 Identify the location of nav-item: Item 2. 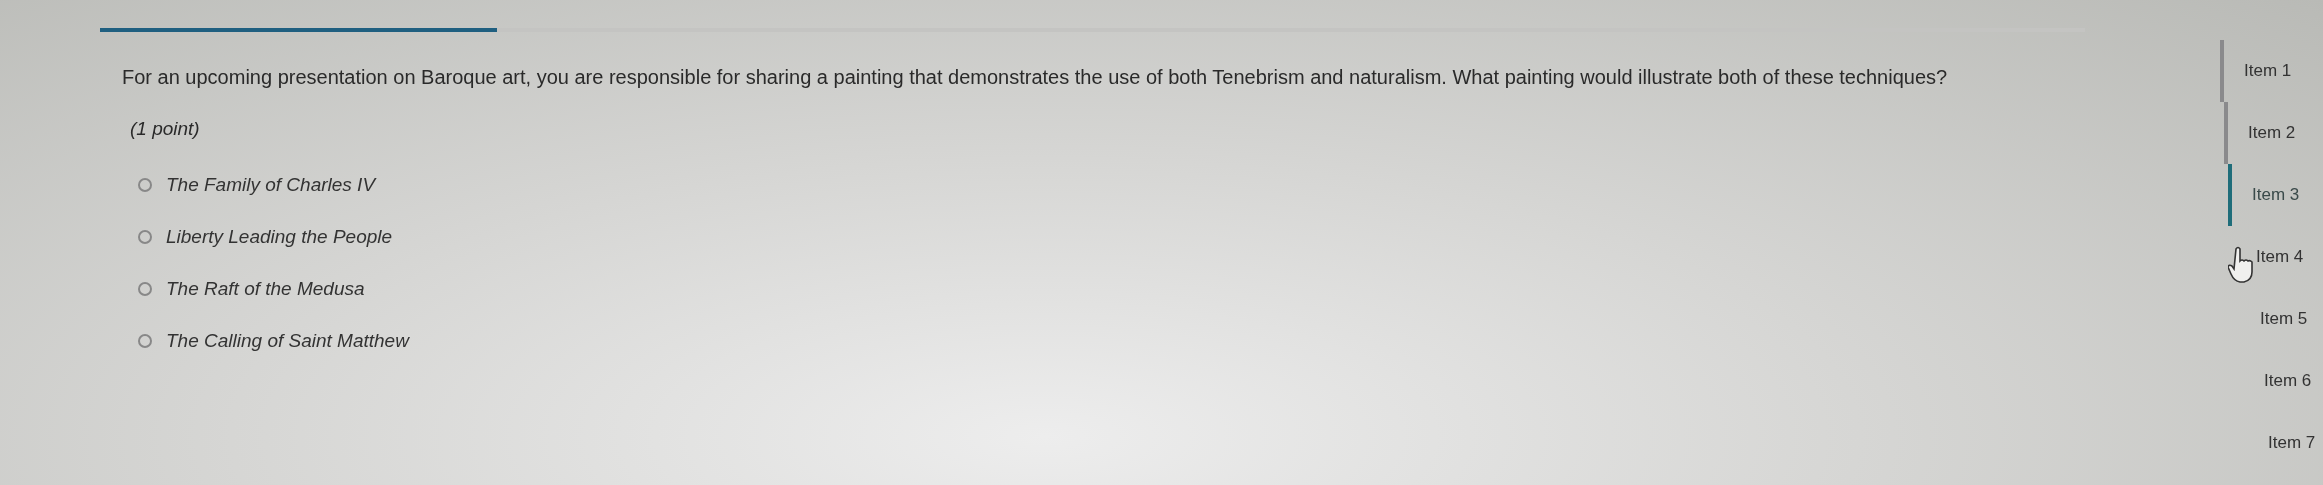
(2270, 133).